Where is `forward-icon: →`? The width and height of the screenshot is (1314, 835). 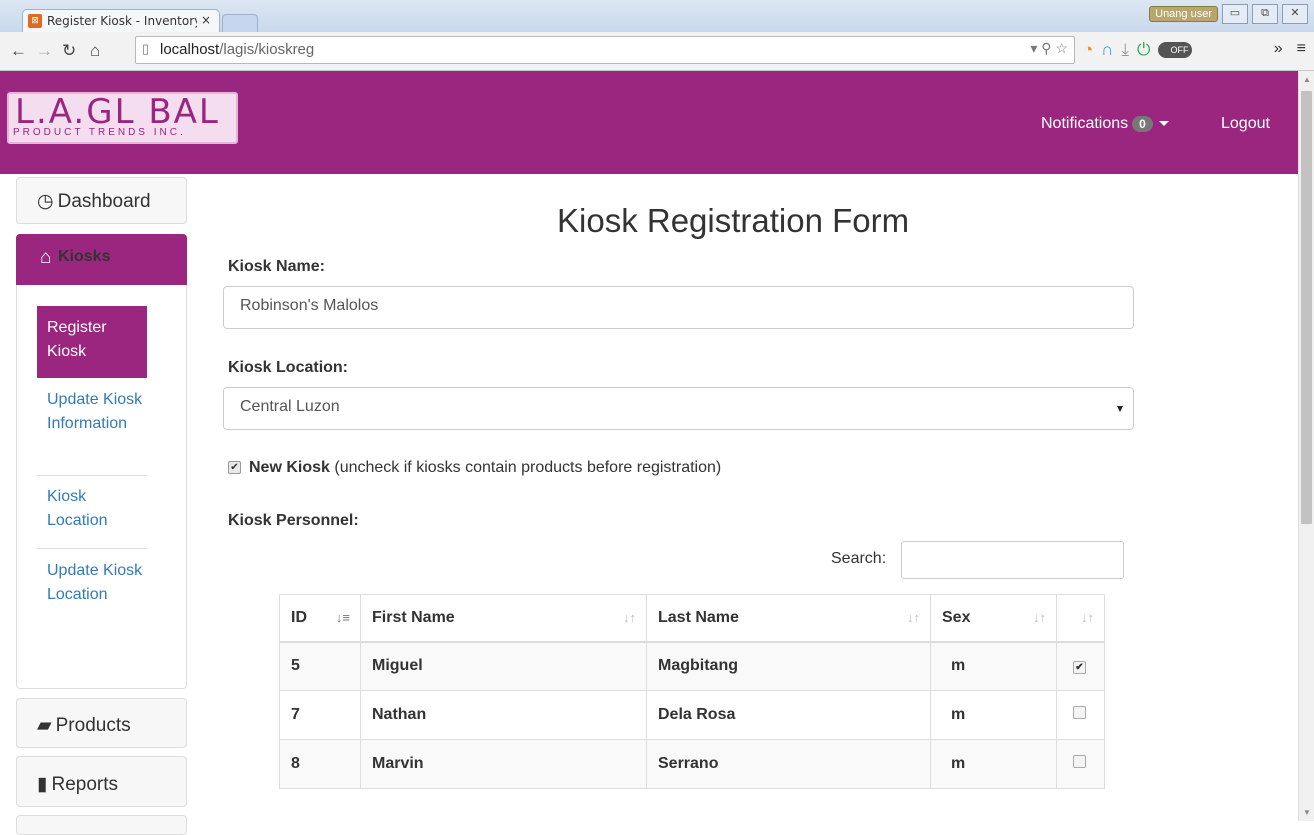
forward-icon: → is located at coordinates (44, 51).